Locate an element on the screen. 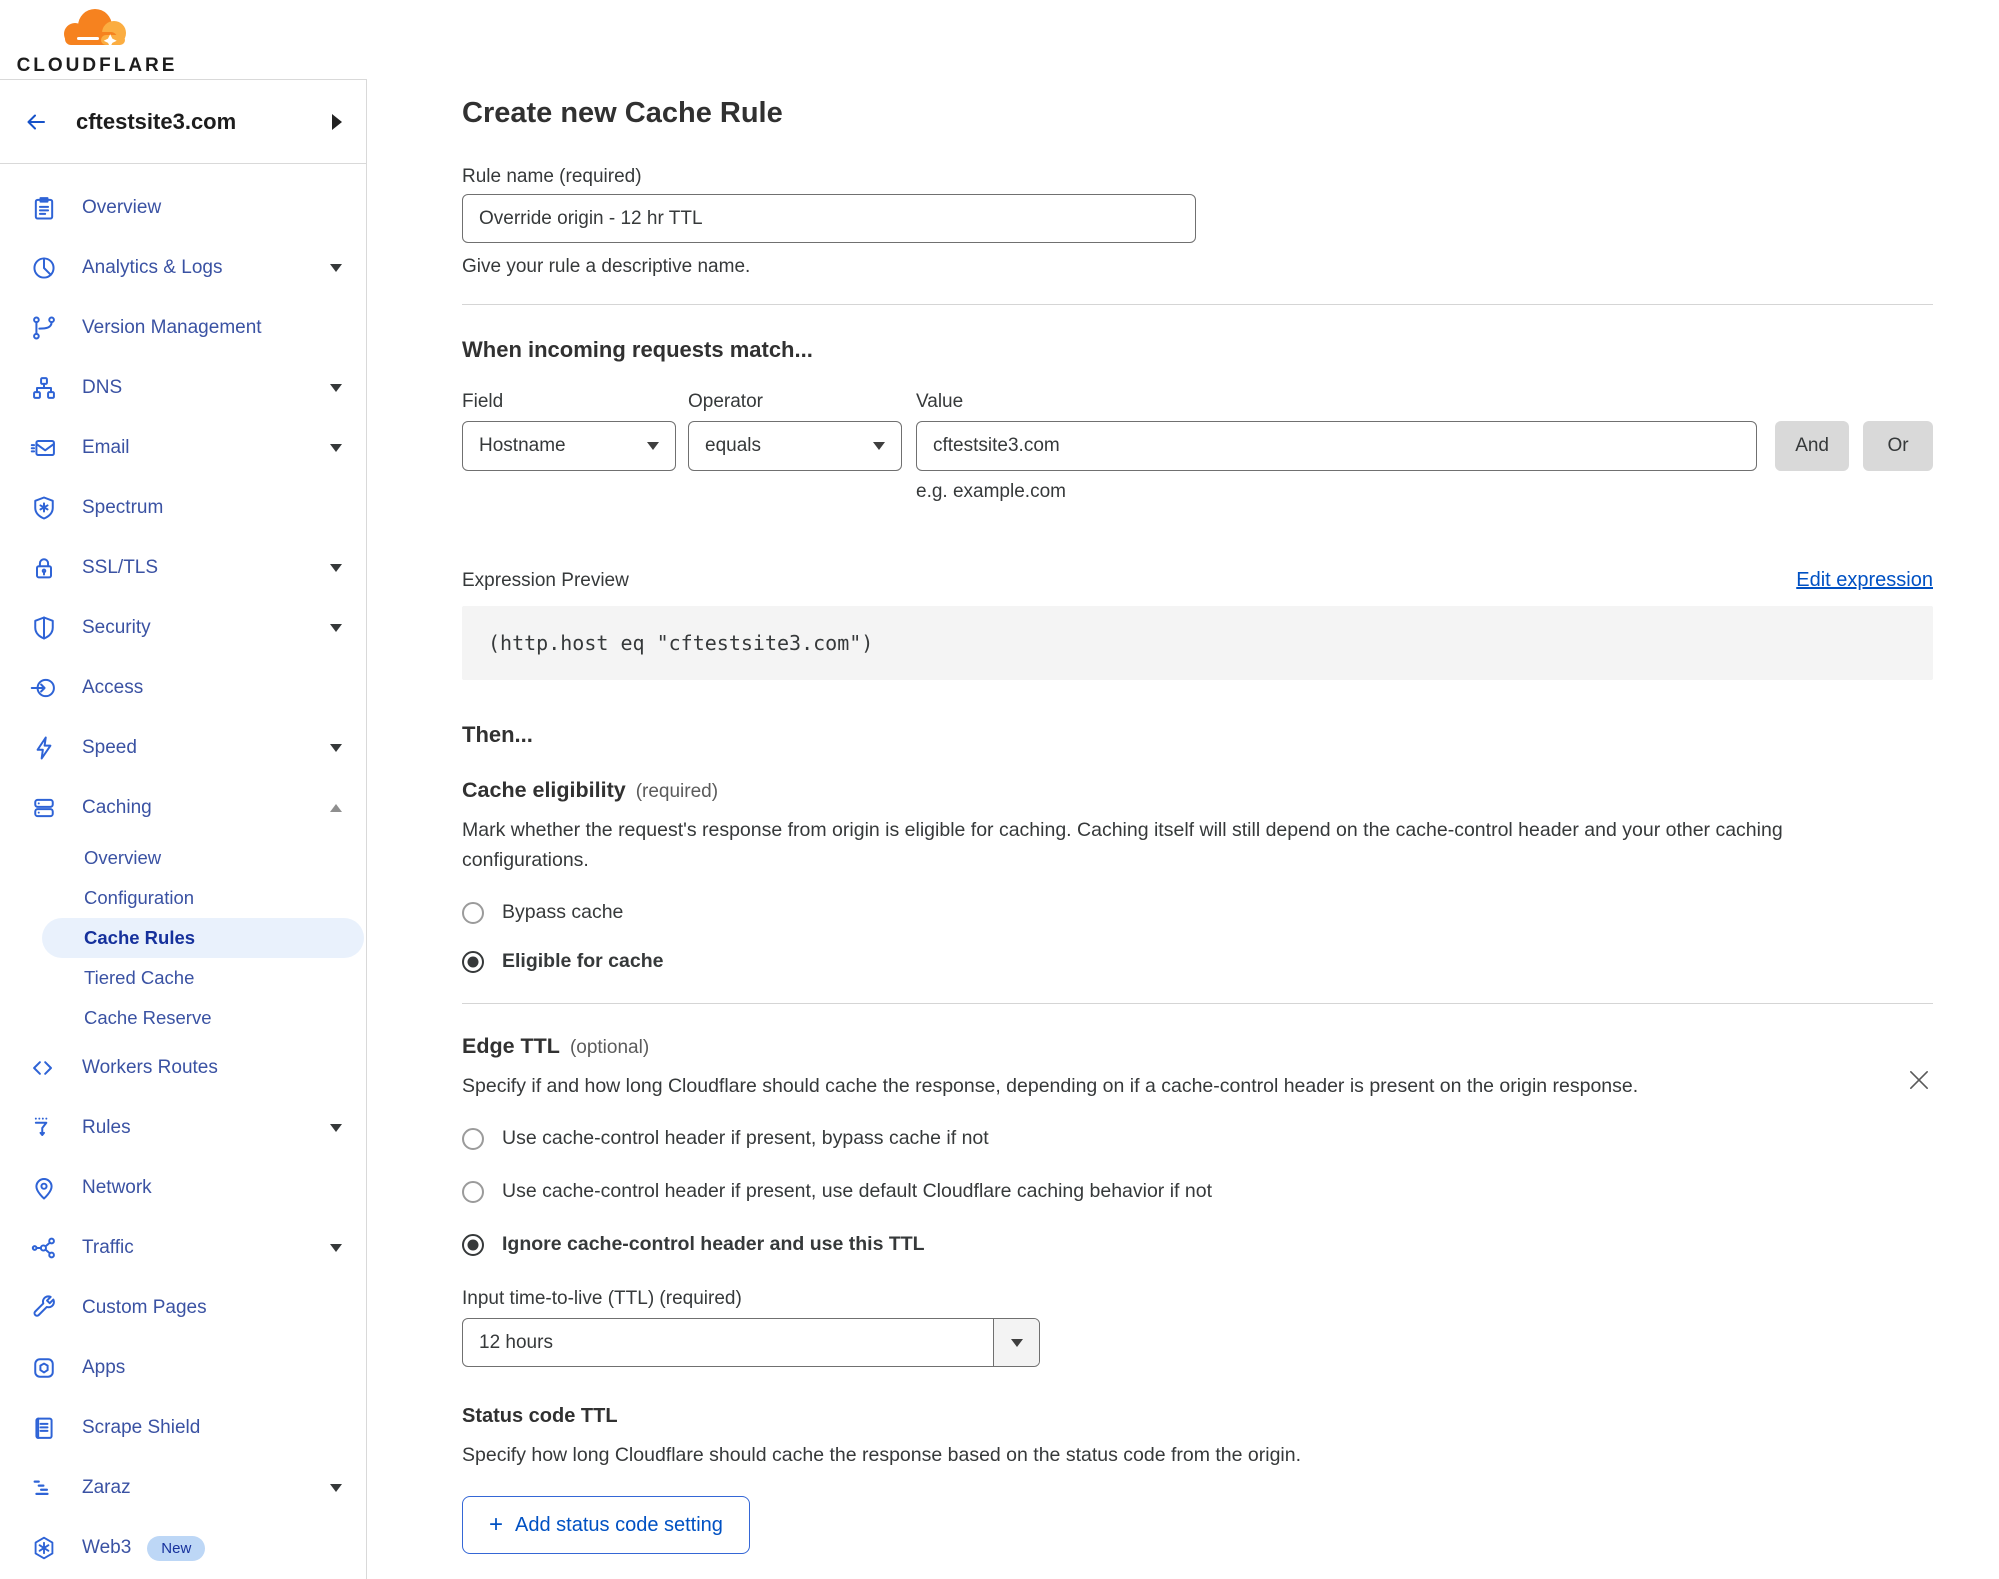 The height and width of the screenshot is (1579, 1999). close-icon is located at coordinates (1919, 1080).